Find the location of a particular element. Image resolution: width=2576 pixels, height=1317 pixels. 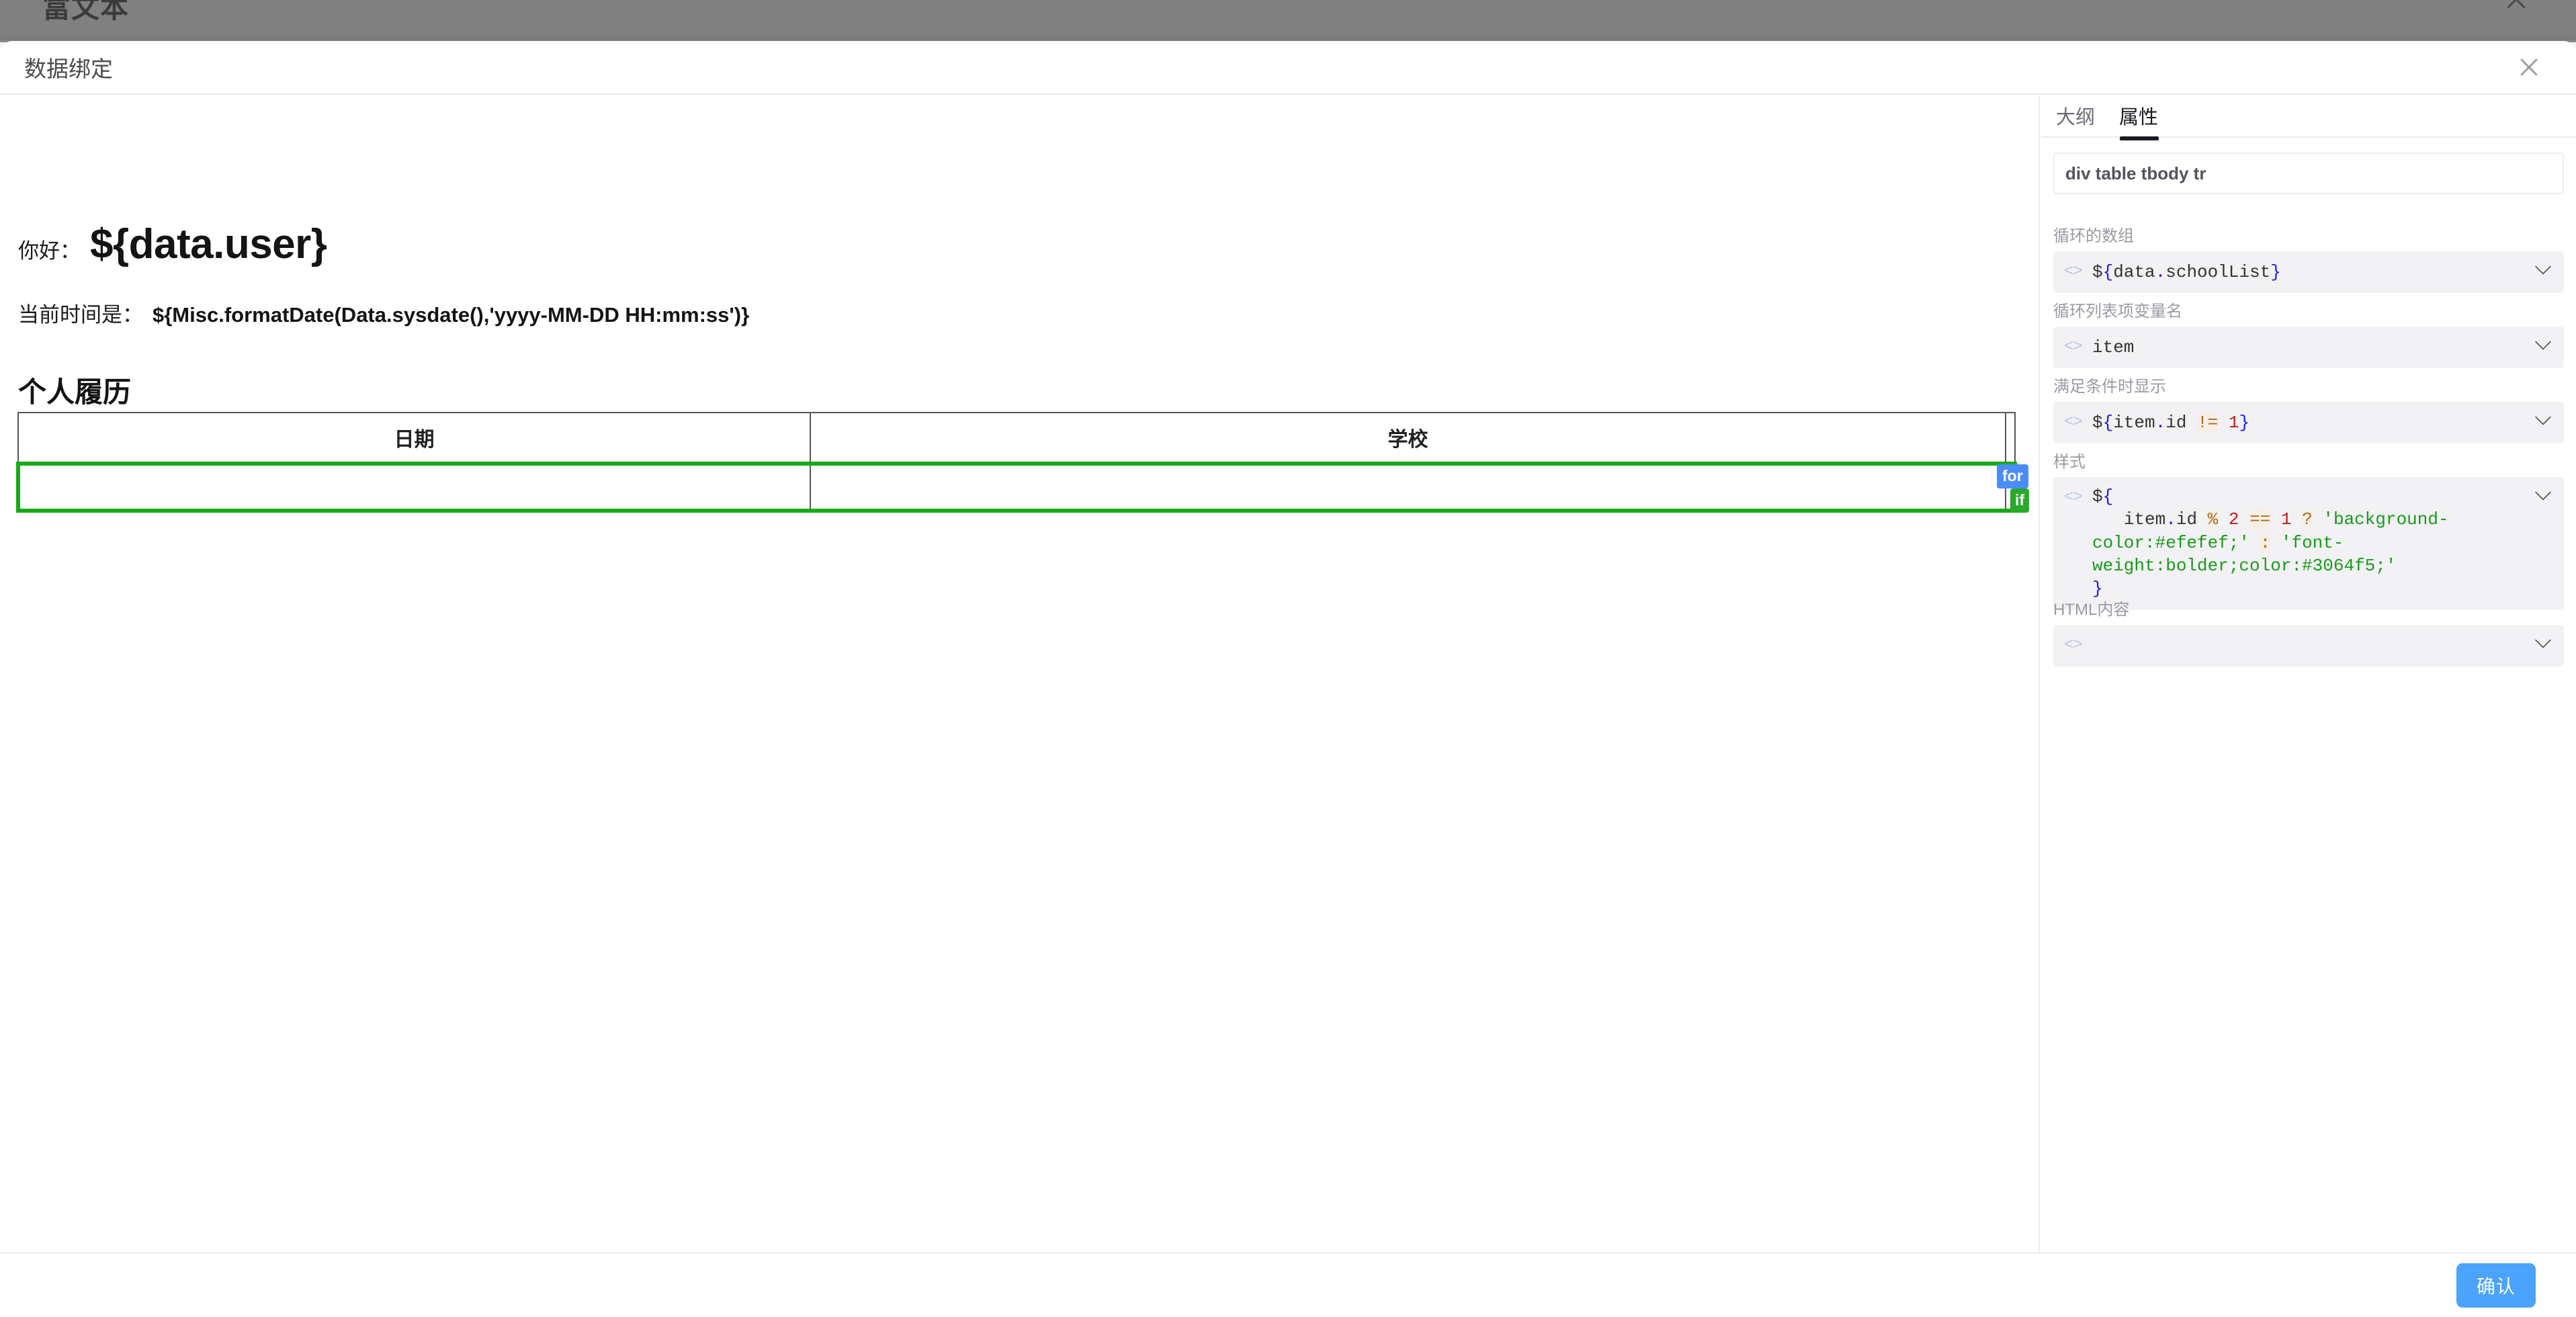

table-cell-date is located at coordinates (413, 487).